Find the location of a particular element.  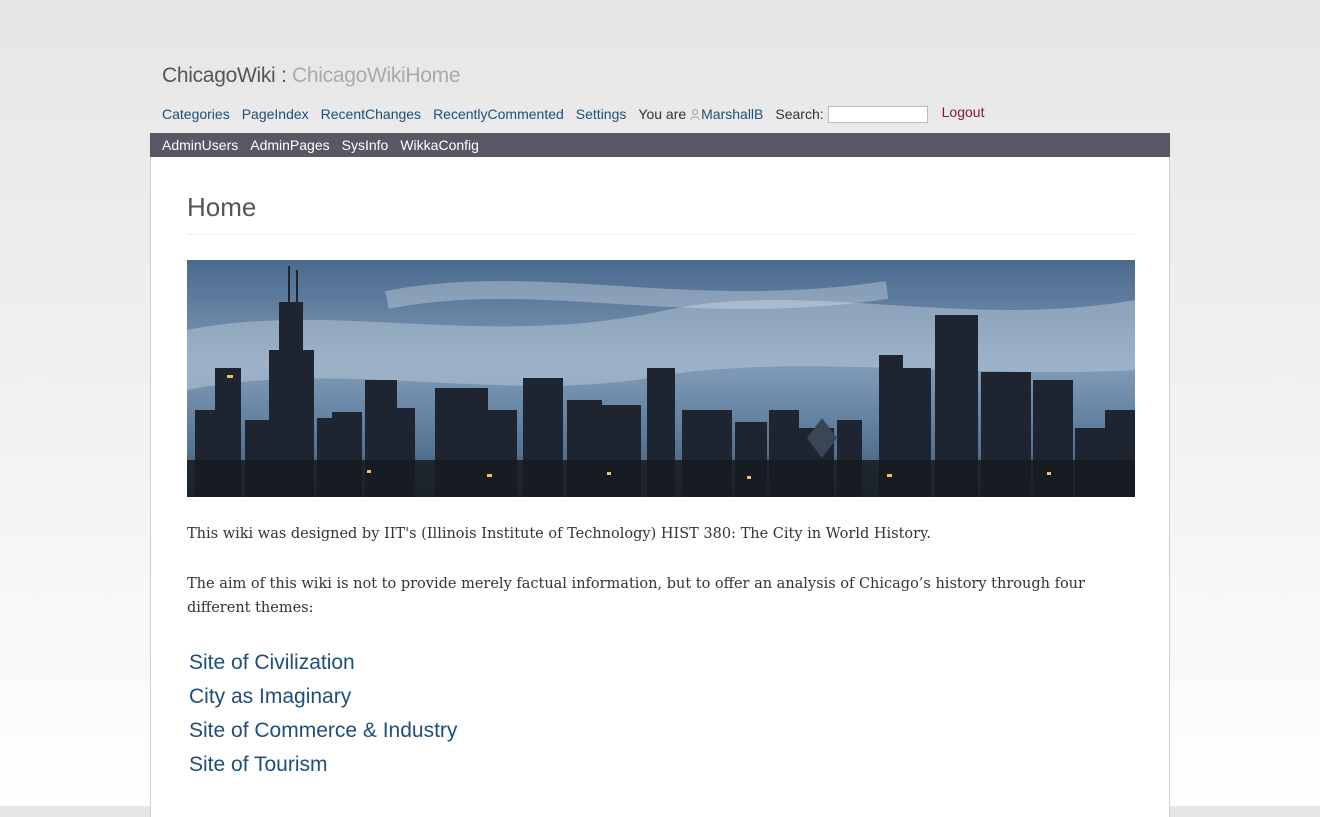

page-name-link: ChicagoWikiHome is located at coordinates (376, 75).